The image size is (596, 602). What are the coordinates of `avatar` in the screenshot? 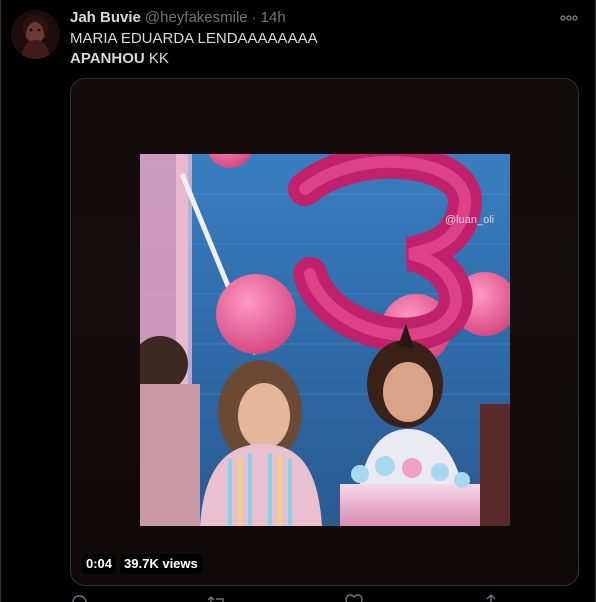 It's located at (35, 34).